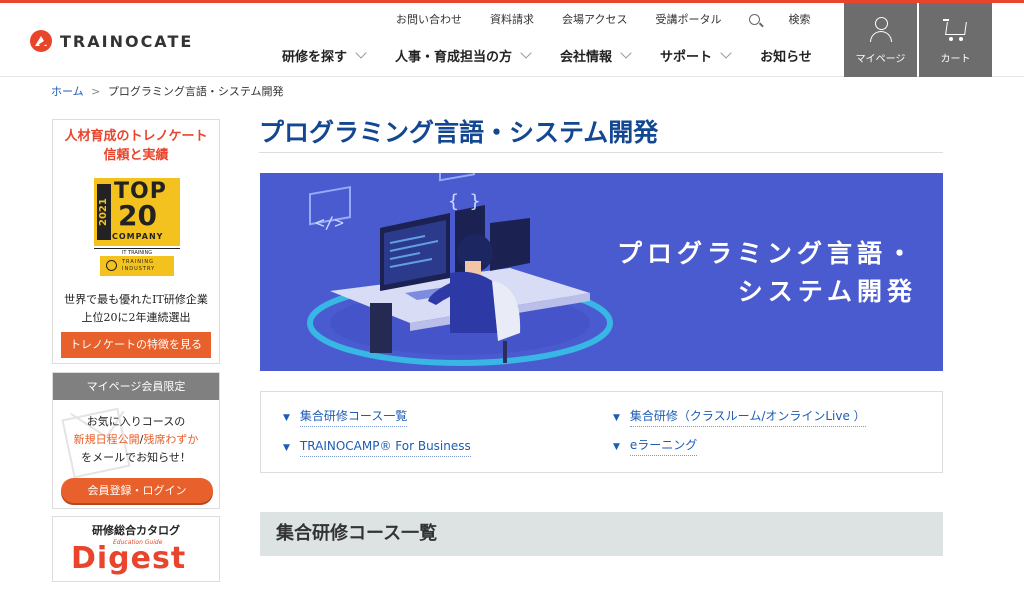  What do you see at coordinates (594, 19) in the screenshot?
I see `util-link-access: 会場アクセス` at bounding box center [594, 19].